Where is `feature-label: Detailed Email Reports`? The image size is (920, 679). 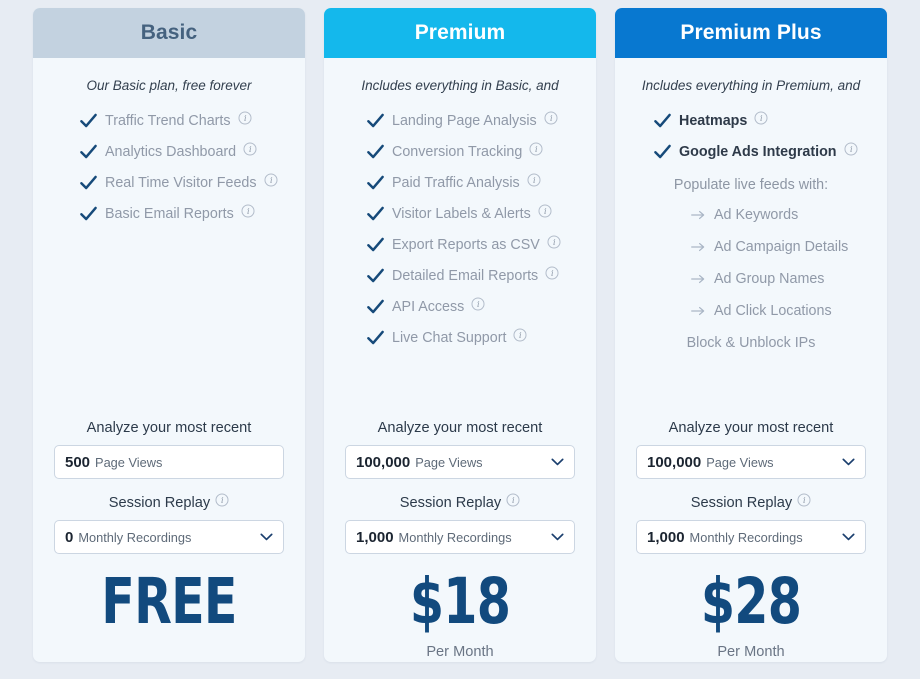
feature-label: Detailed Email Reports is located at coordinates (465, 275).